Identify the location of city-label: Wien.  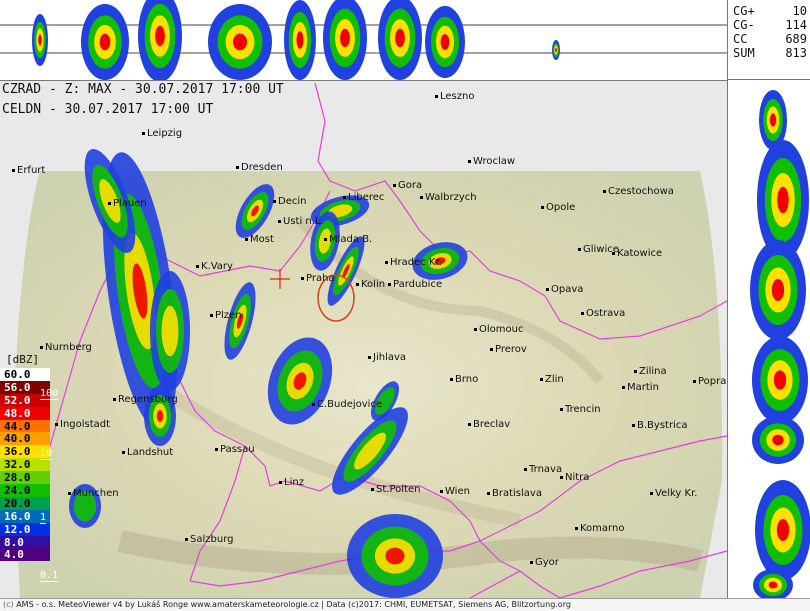
(455, 491).